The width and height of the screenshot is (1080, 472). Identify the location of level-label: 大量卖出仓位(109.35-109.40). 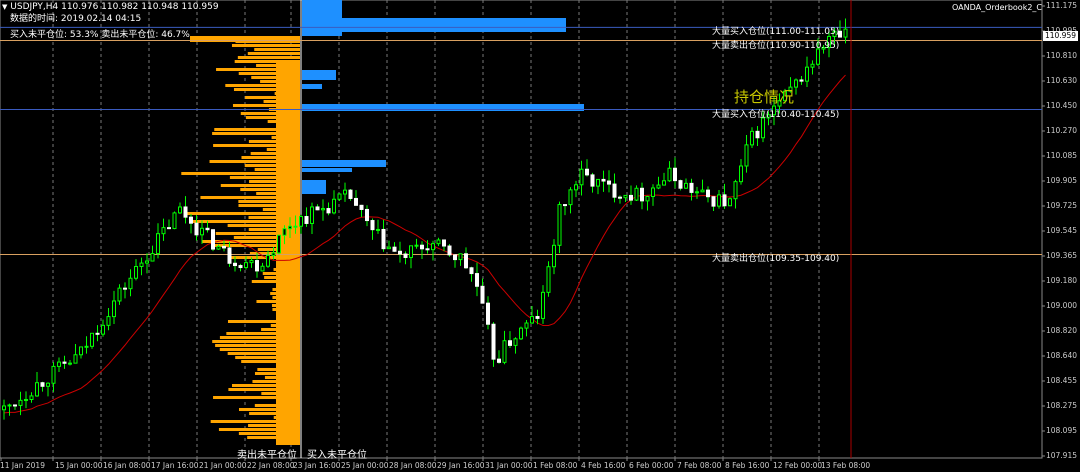
(776, 259).